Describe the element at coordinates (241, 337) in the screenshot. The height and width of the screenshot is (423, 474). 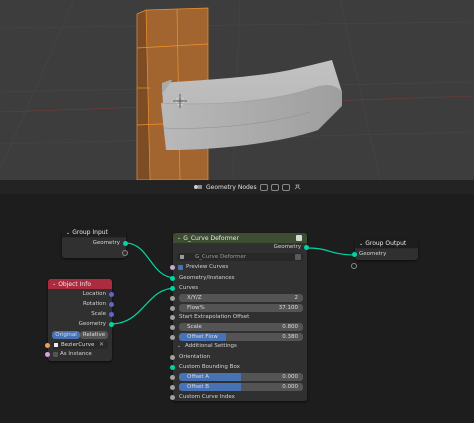
I see `offset-flow-field: Offset Flow 0.380` at that location.